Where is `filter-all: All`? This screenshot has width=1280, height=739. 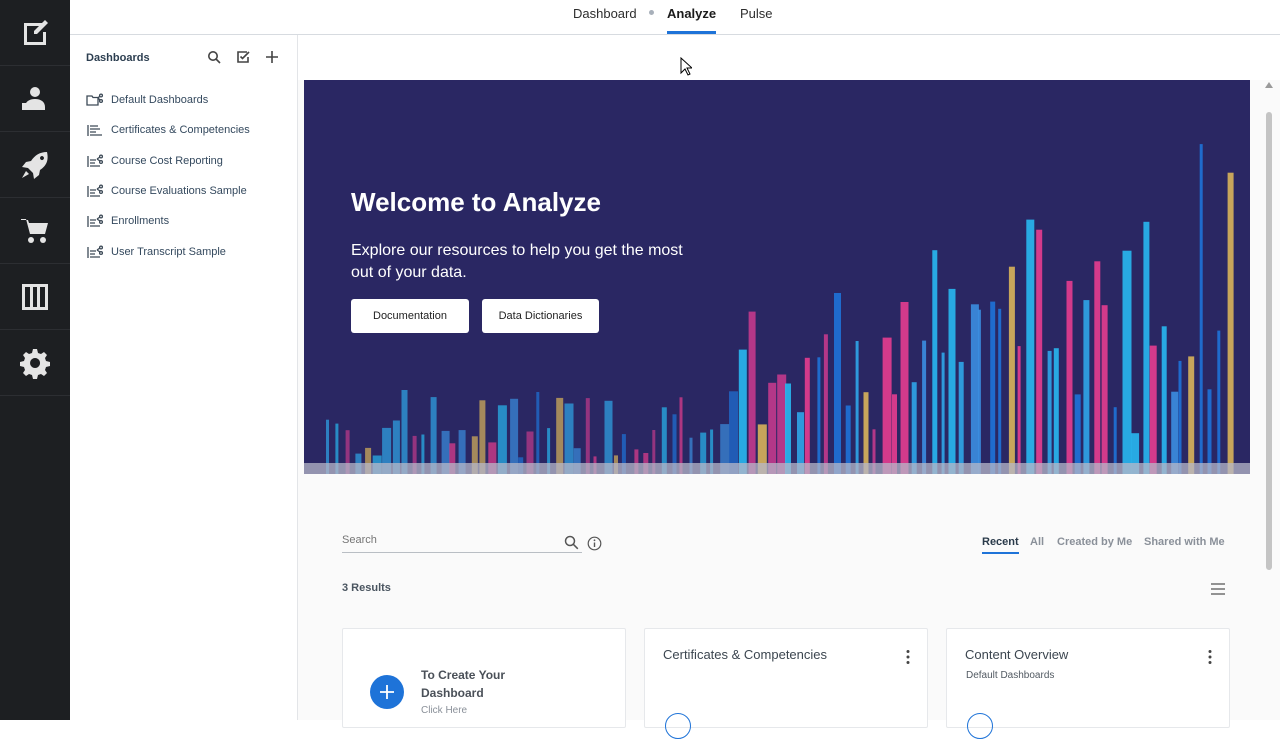 filter-all: All is located at coordinates (1037, 542).